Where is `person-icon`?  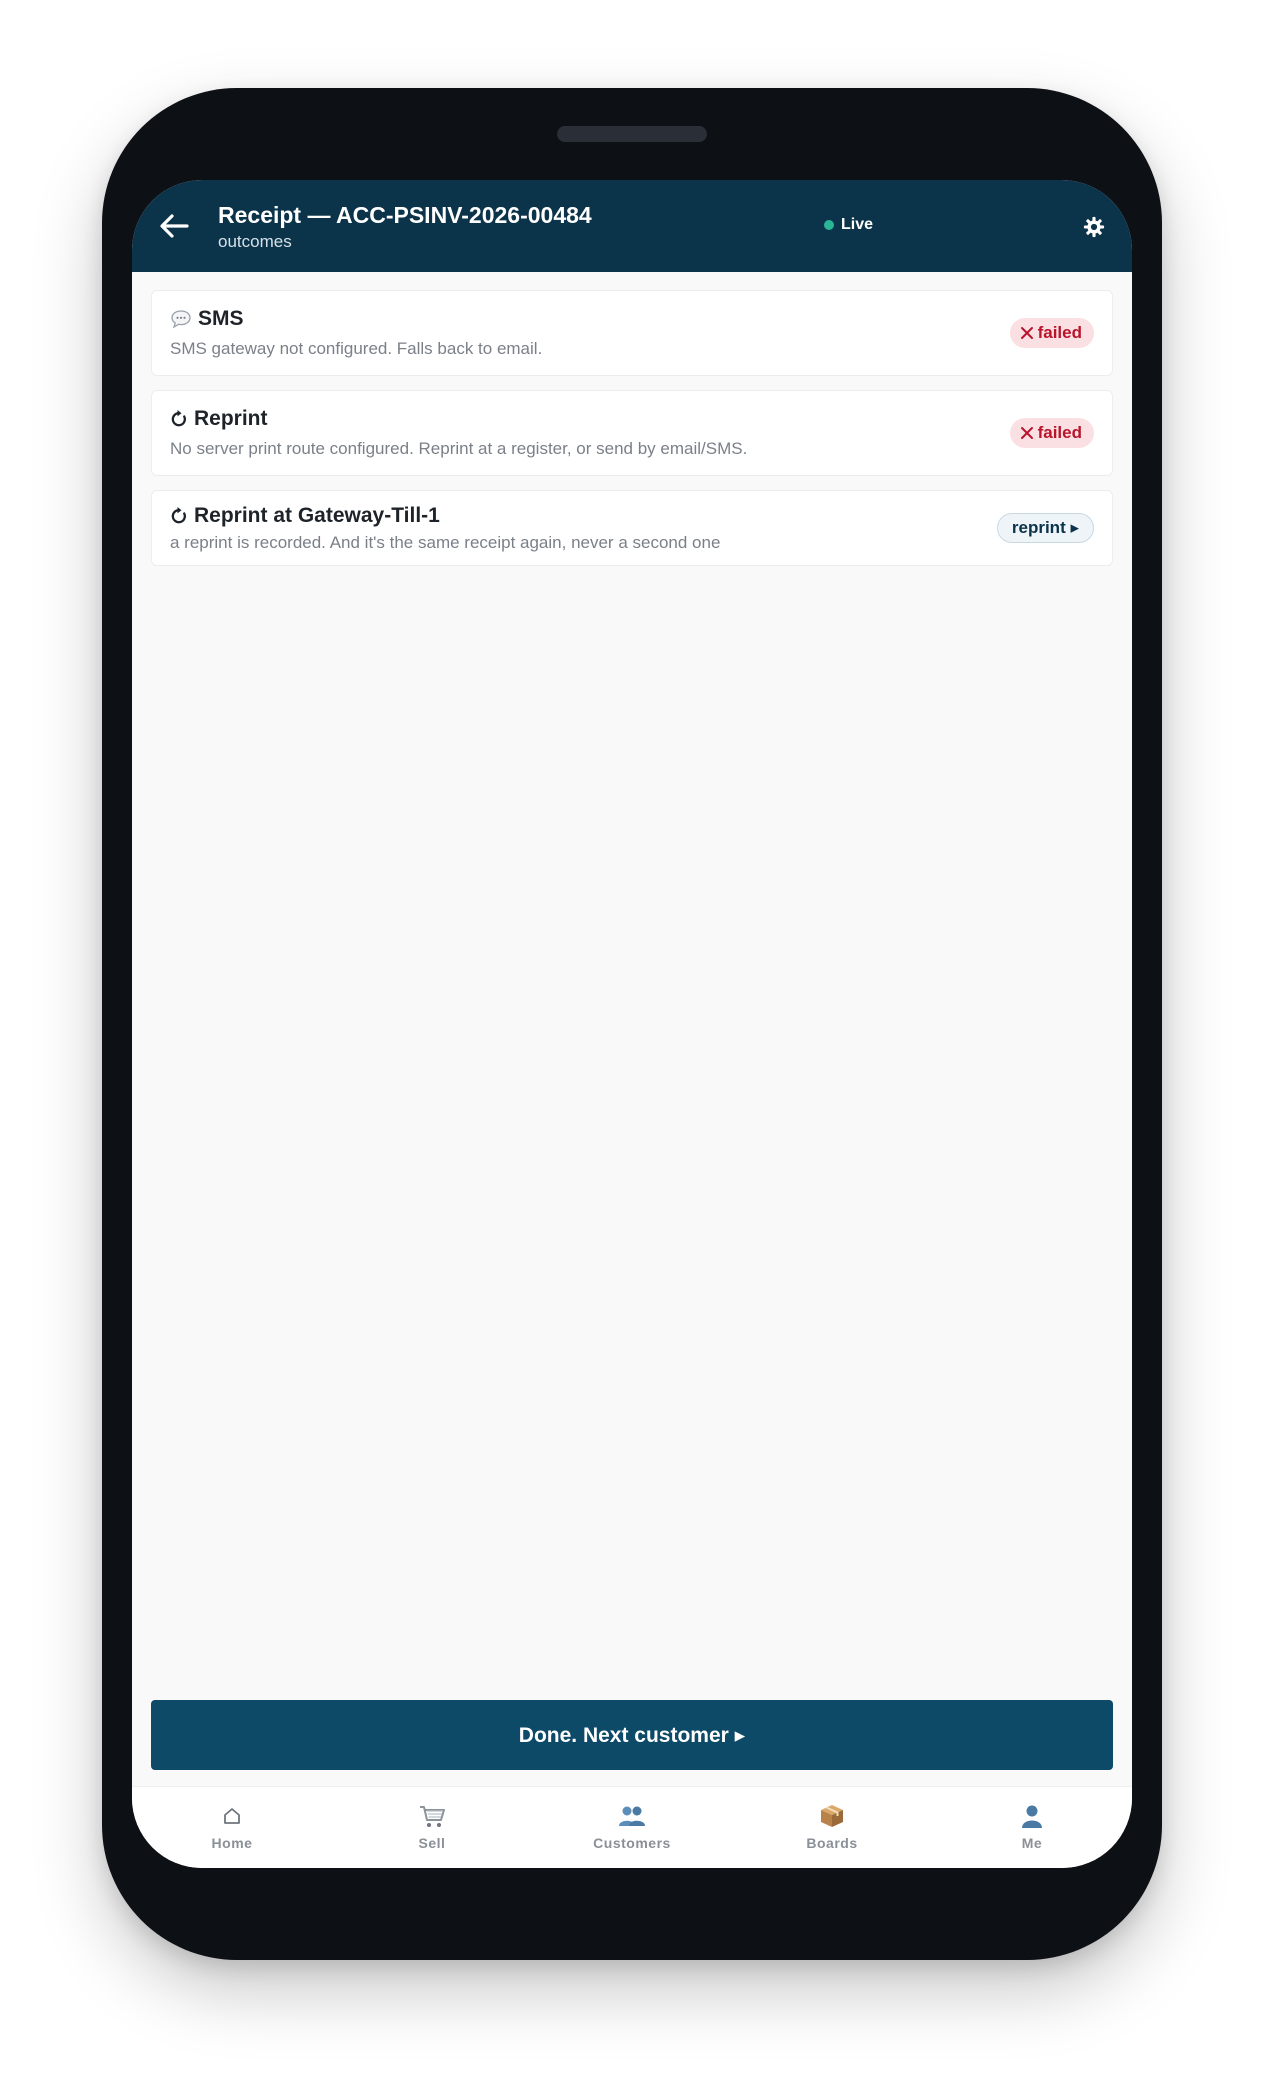 person-icon is located at coordinates (1032, 1816).